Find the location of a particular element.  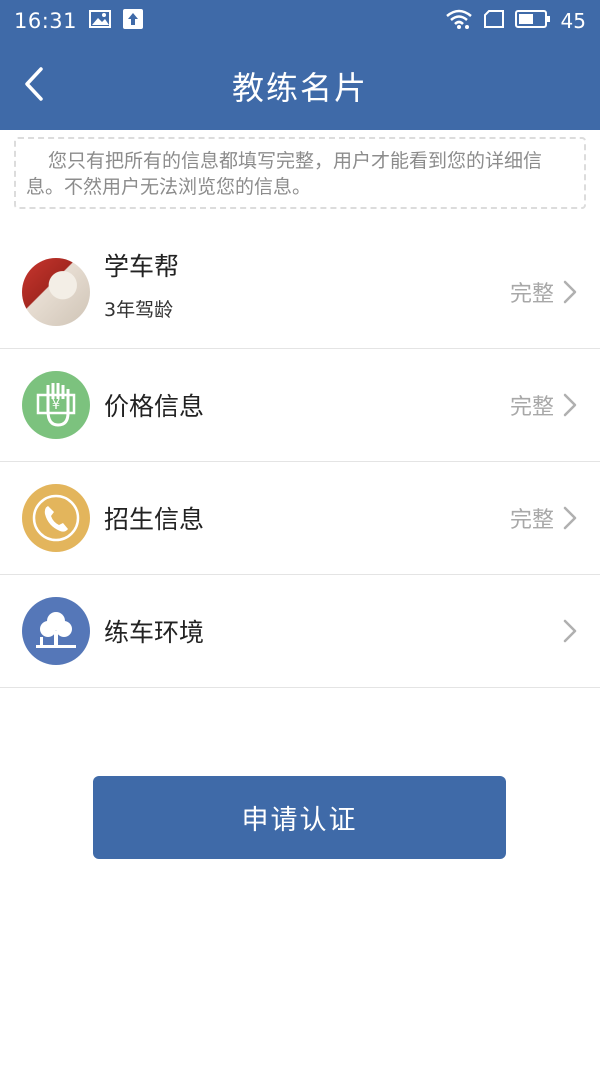

status-bar: 16:31 45 is located at coordinates (300, 21).